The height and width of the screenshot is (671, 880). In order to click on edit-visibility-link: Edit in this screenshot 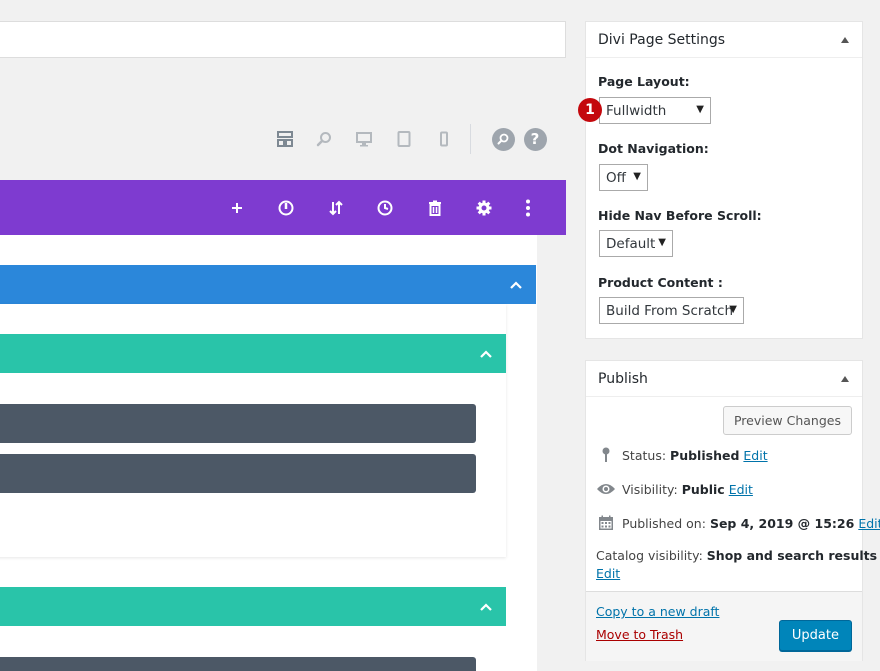, I will do `click(741, 489)`.